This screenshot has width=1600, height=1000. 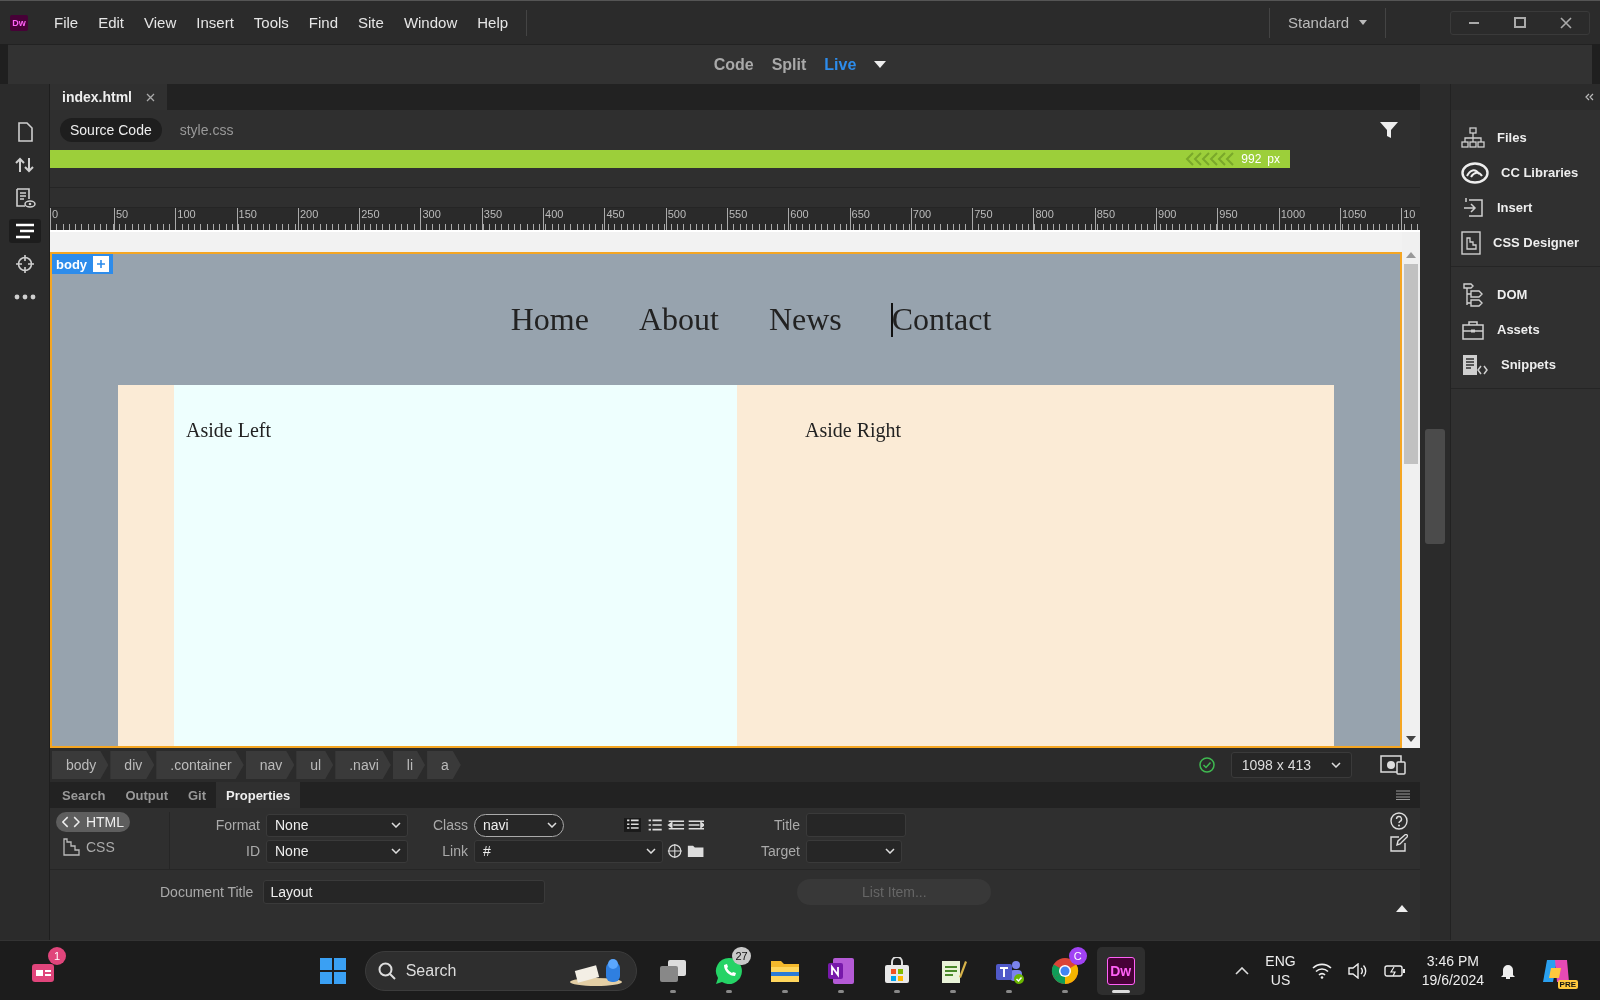 I want to click on field-label: Document Title, so click(x=207, y=892).